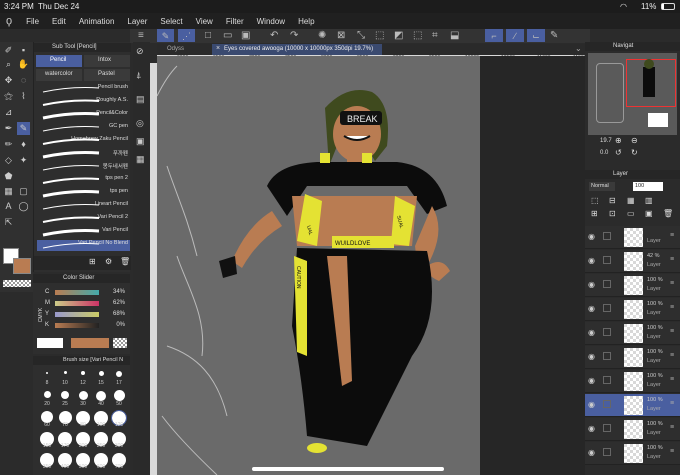  What do you see at coordinates (23, 191) in the screenshot?
I see `figure-tool-icon: ▢` at bounding box center [23, 191].